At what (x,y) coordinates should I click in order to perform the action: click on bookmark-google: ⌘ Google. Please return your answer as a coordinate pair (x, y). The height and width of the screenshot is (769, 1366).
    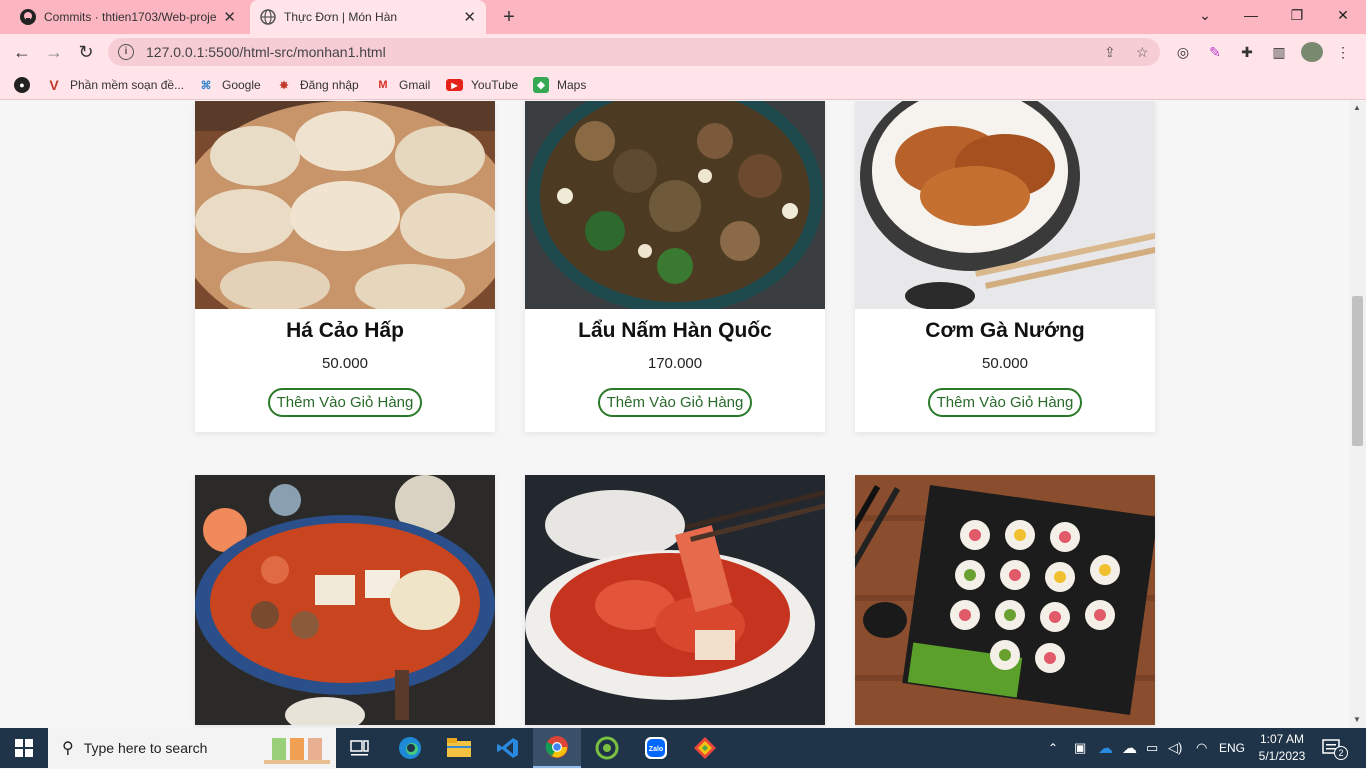
    Looking at the image, I should click on (229, 85).